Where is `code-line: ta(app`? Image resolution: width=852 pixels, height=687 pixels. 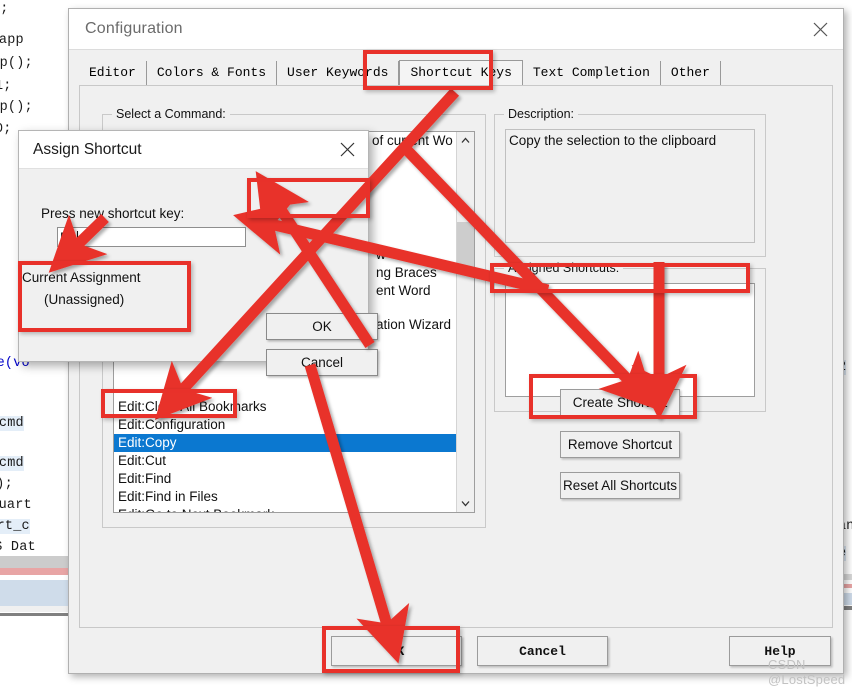
code-line: ta(app is located at coordinates (12, 40).